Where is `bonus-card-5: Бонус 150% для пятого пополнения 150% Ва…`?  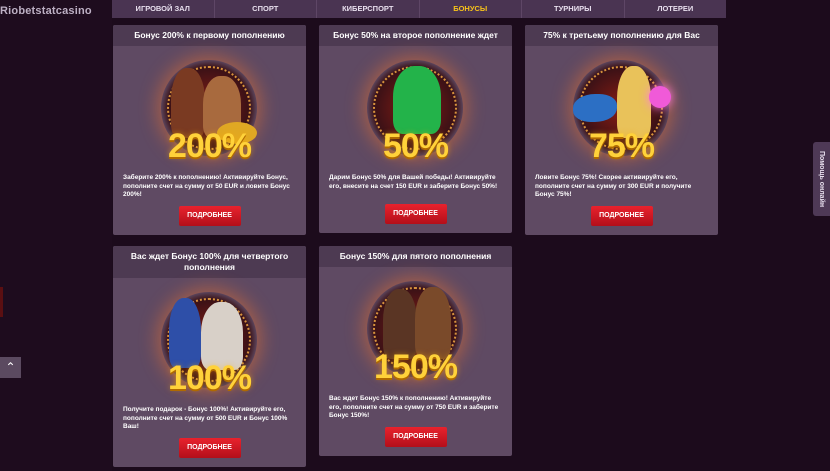
bonus-card-5: Бонус 150% для пятого пополнения 150% Ва… is located at coordinates (415, 351).